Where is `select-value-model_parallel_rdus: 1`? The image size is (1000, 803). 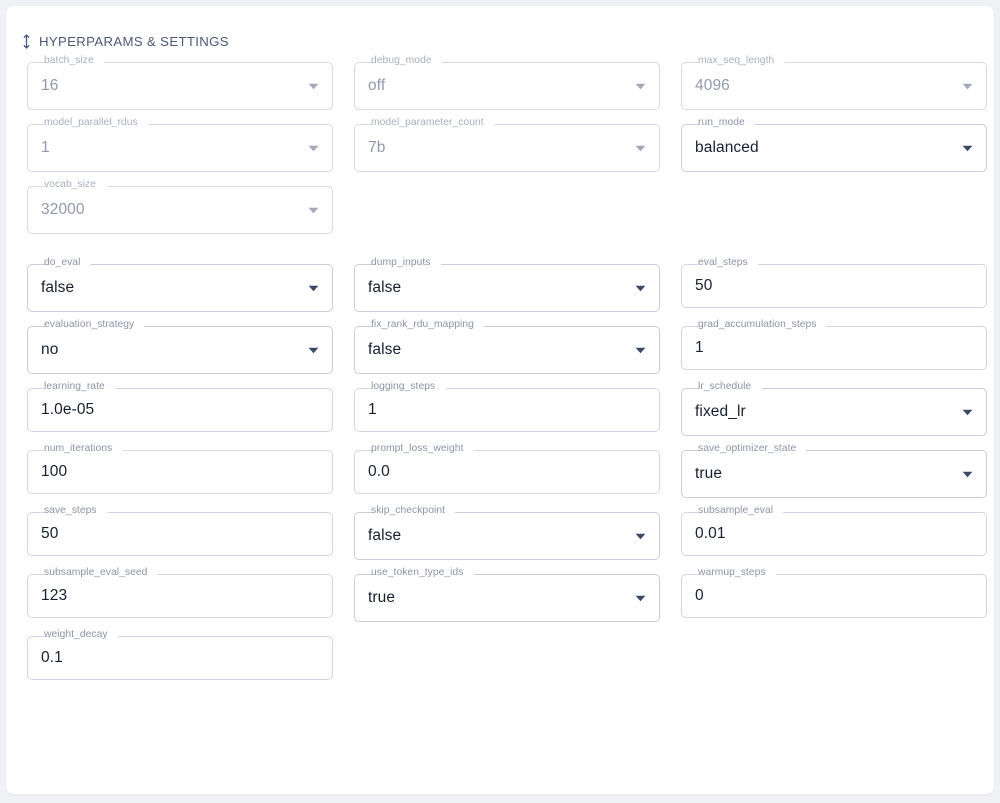 select-value-model_parallel_rdus: 1 is located at coordinates (45, 148).